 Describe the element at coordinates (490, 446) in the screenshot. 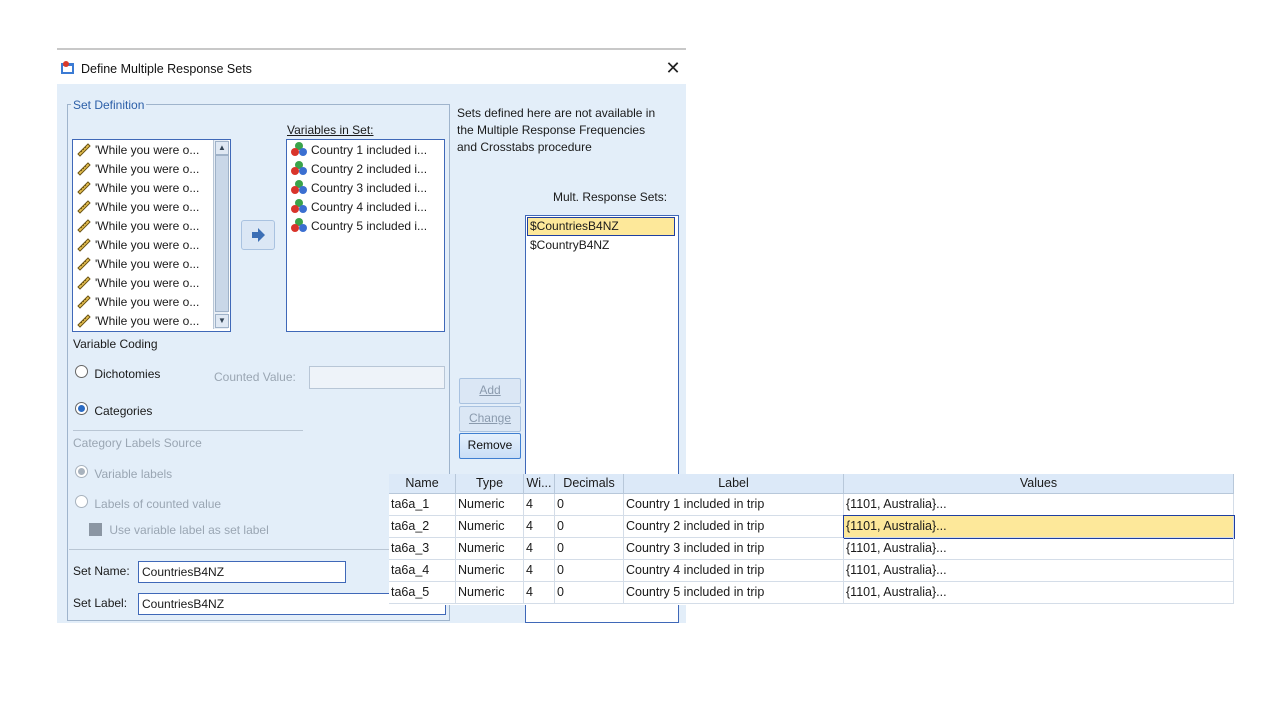

I see `remove-button: Remove` at that location.